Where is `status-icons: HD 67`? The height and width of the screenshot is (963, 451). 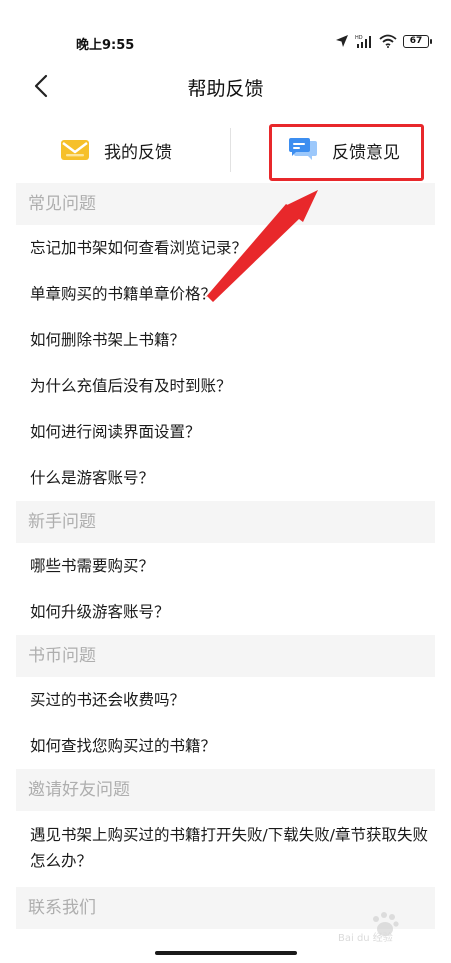 status-icons: HD 67 is located at coordinates (383, 41).